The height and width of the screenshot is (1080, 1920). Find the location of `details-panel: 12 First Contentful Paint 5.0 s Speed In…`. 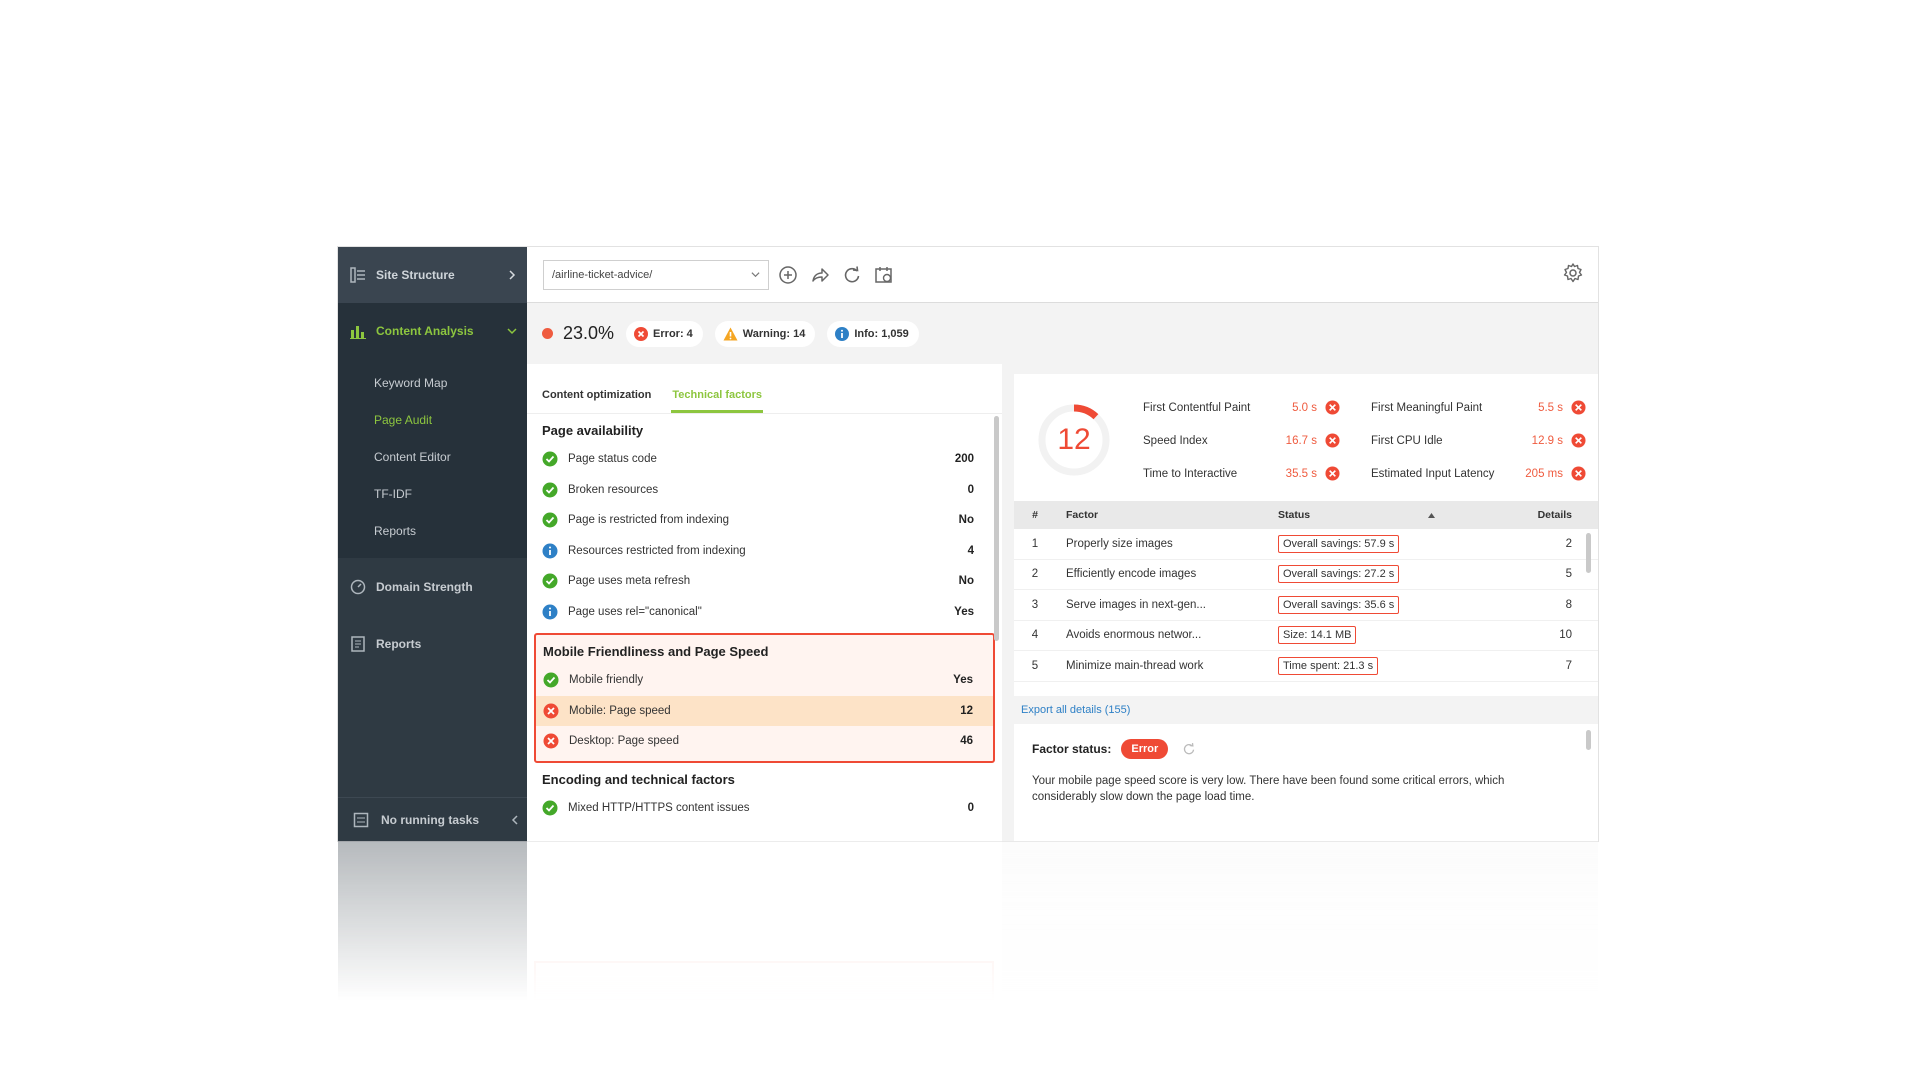

details-panel: 12 First Contentful Paint 5.0 s Speed In… is located at coordinates (1306, 607).